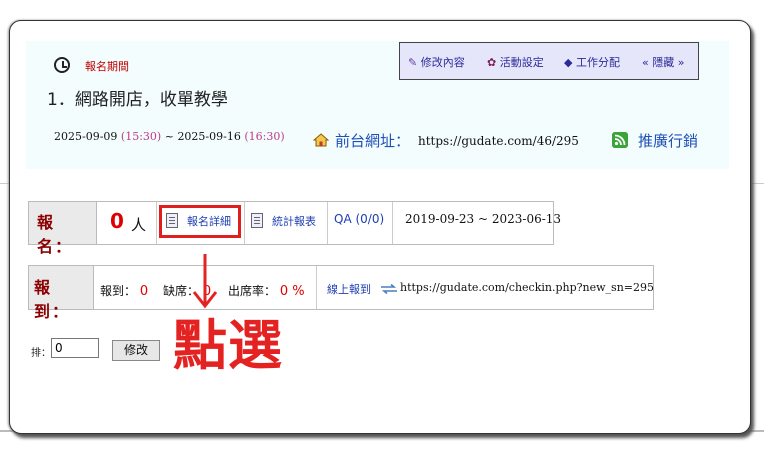 The width and height of the screenshot is (764, 471). I want to click on edit-content-button: ✎ 修改內容, so click(436, 62).